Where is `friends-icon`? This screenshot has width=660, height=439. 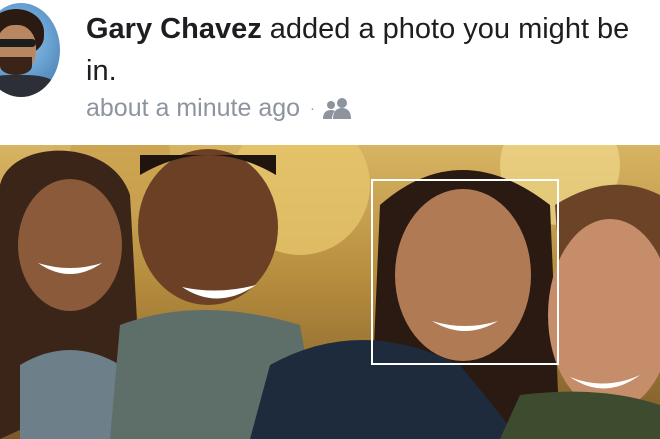 friends-icon is located at coordinates (337, 108).